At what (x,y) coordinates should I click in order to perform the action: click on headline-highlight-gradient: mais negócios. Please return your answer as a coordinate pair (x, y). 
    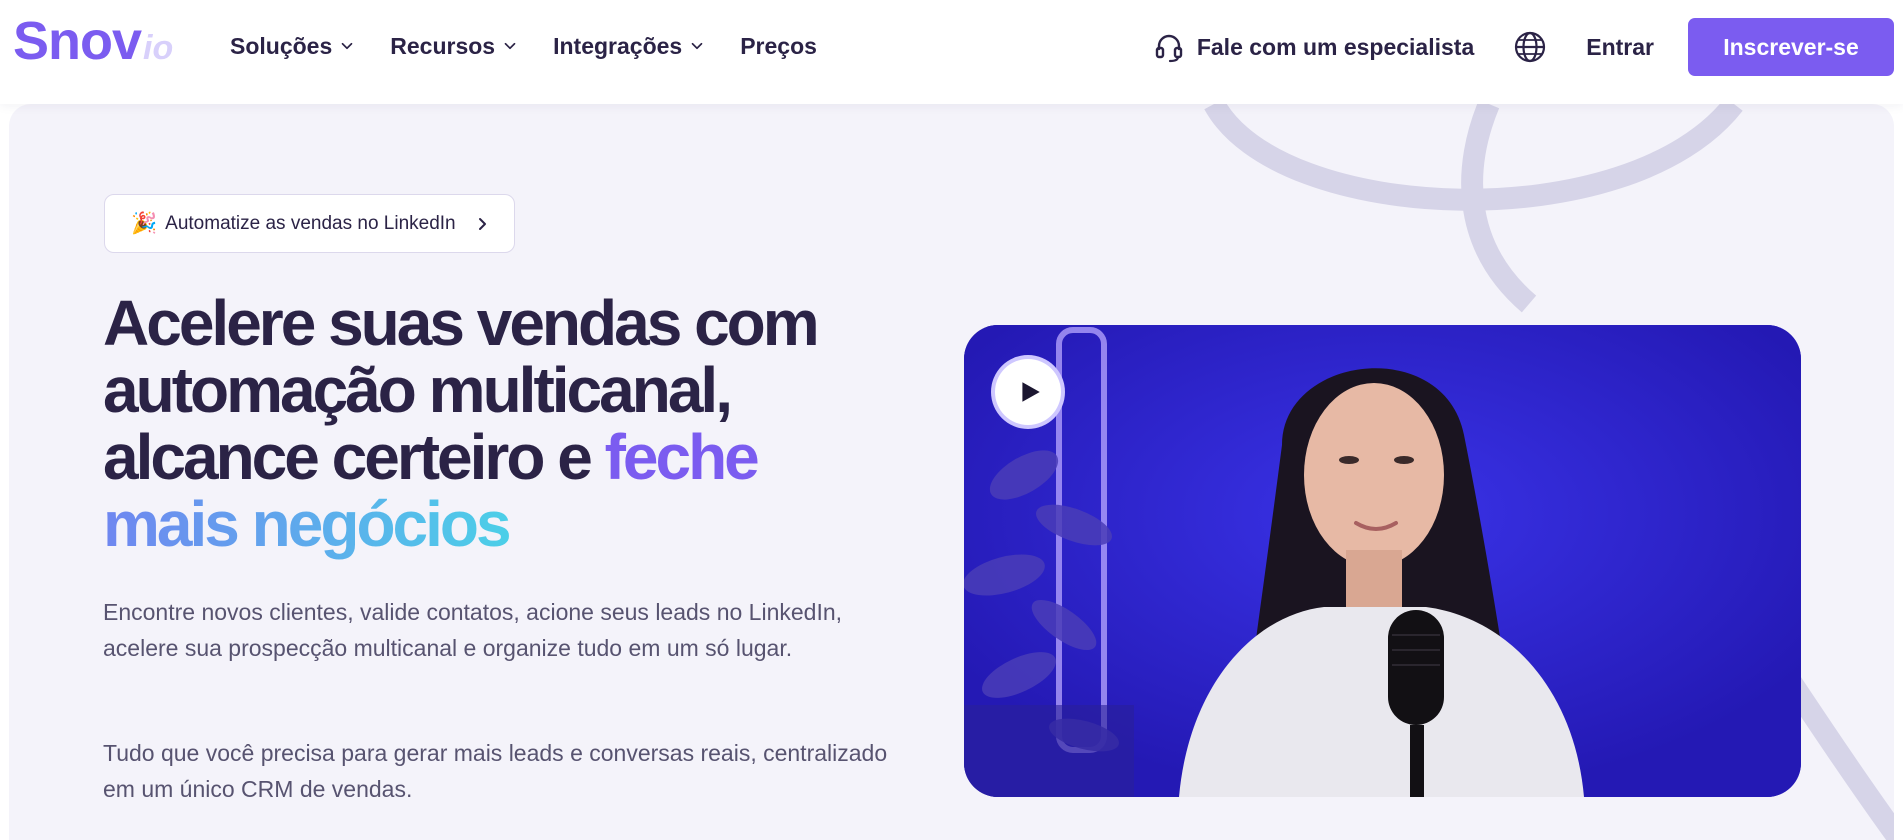
    Looking at the image, I should click on (307, 524).